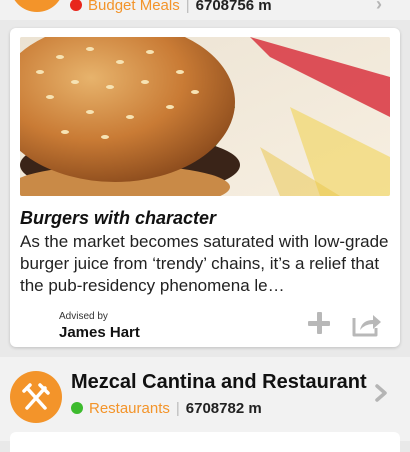 The image size is (410, 452). What do you see at coordinates (379, 7) in the screenshot?
I see `chevron-right-icon: ›` at bounding box center [379, 7].